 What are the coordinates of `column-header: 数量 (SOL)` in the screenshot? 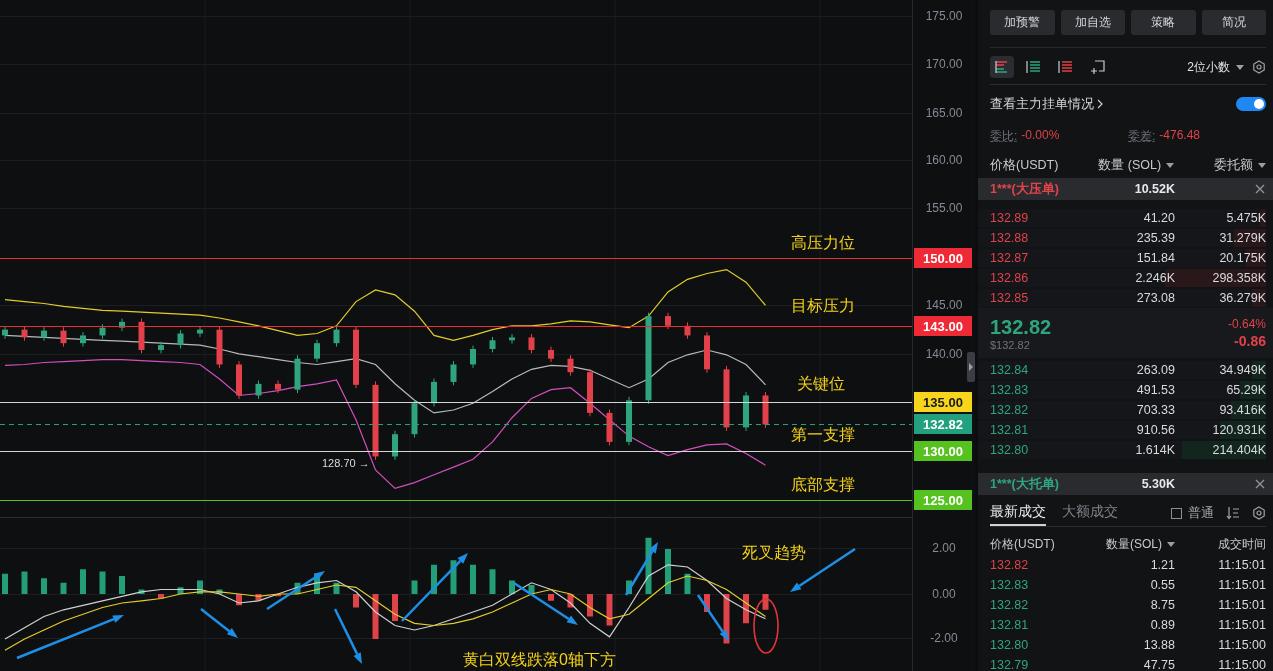 It's located at (1136, 165).